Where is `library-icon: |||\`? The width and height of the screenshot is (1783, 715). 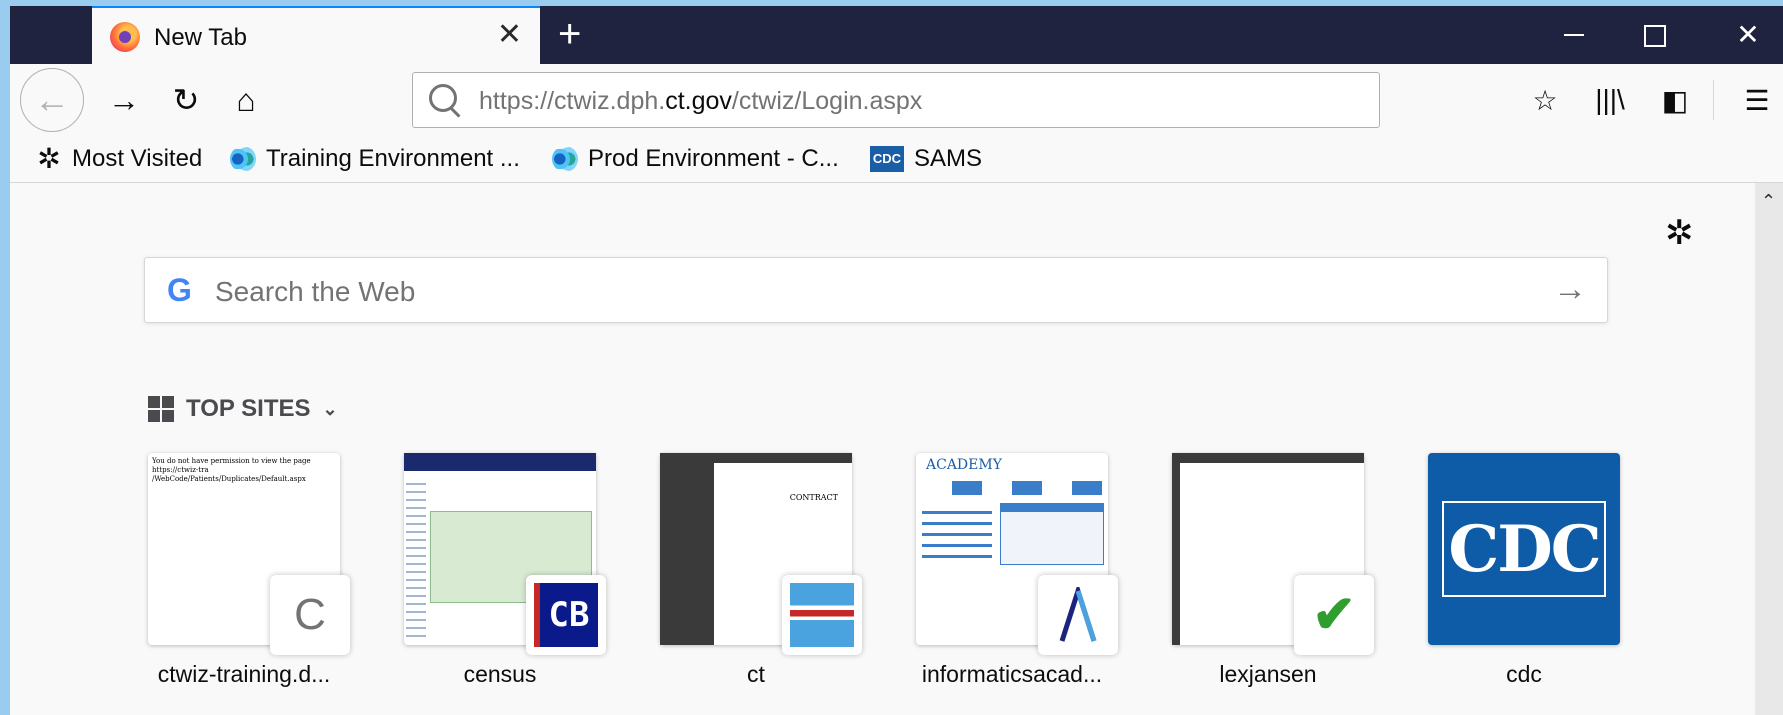
library-icon: |||\ is located at coordinates (1610, 100).